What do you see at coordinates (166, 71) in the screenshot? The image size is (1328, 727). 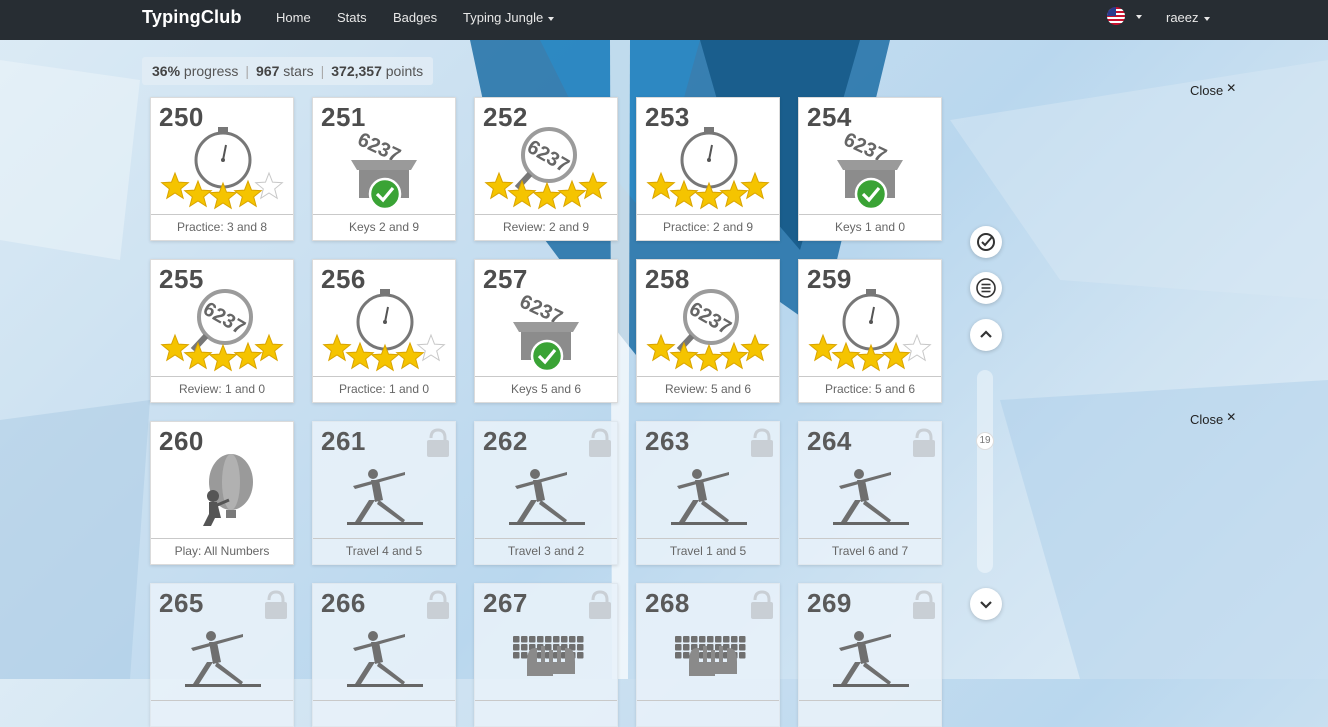 I see `progress-value: 36%` at bounding box center [166, 71].